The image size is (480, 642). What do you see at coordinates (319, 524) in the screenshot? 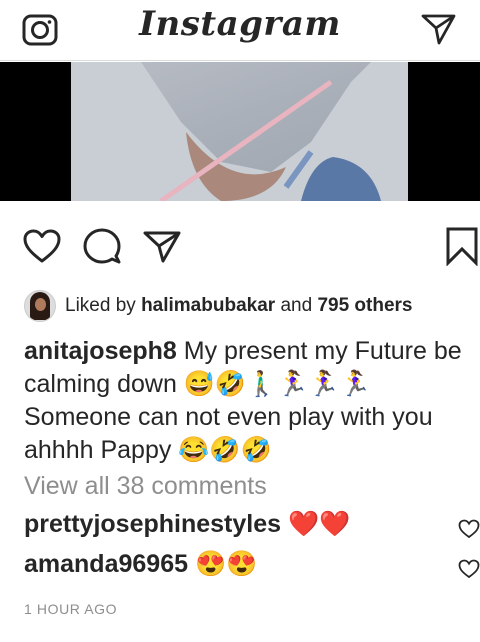
I see `comment-text: ❤️❤️` at bounding box center [319, 524].